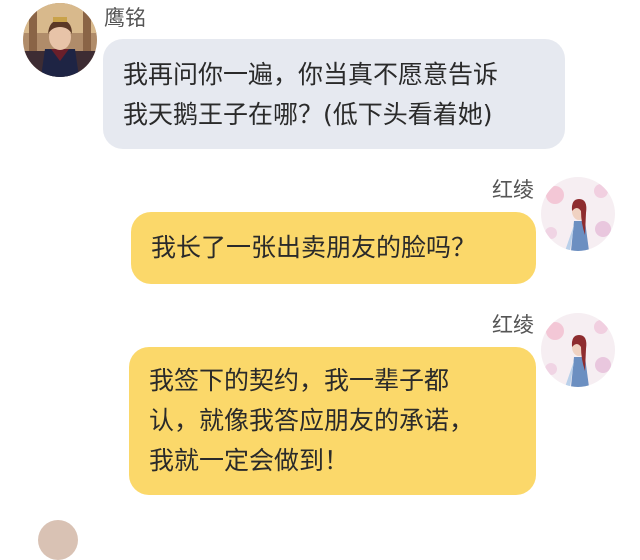 This screenshot has height=560, width=640. I want to click on message-bubble: 我再问你一遍，你当真不愿意告诉 我天鹅王子在哪？(低下头看着她), so click(334, 94).